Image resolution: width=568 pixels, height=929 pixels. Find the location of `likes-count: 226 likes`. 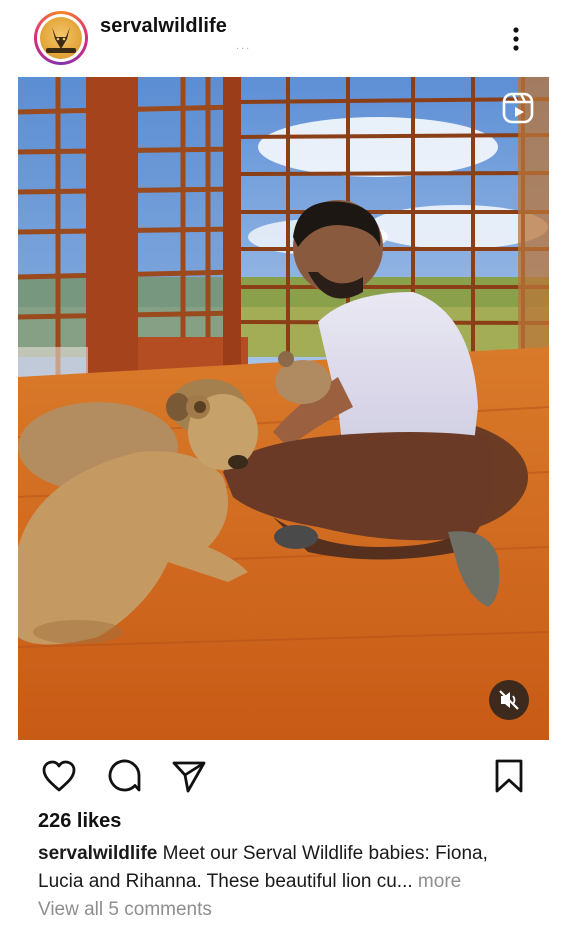

likes-count: 226 likes is located at coordinates (79, 821).